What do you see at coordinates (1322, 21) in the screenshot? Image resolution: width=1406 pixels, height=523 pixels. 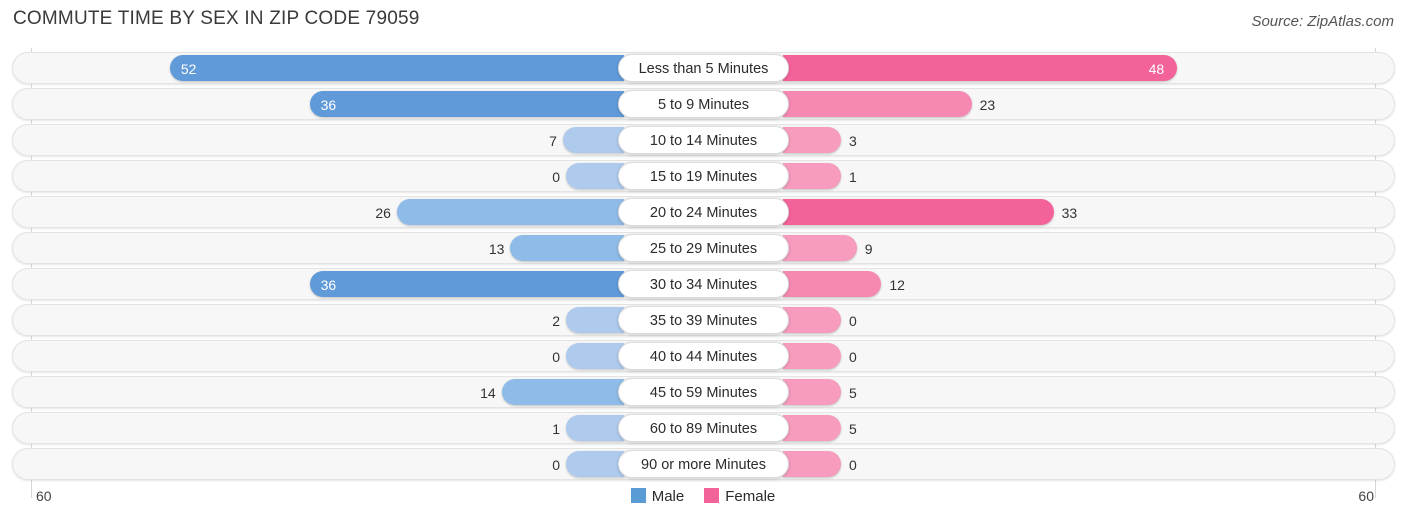 I see `chart-source: Source: ZipAtlas.com` at bounding box center [1322, 21].